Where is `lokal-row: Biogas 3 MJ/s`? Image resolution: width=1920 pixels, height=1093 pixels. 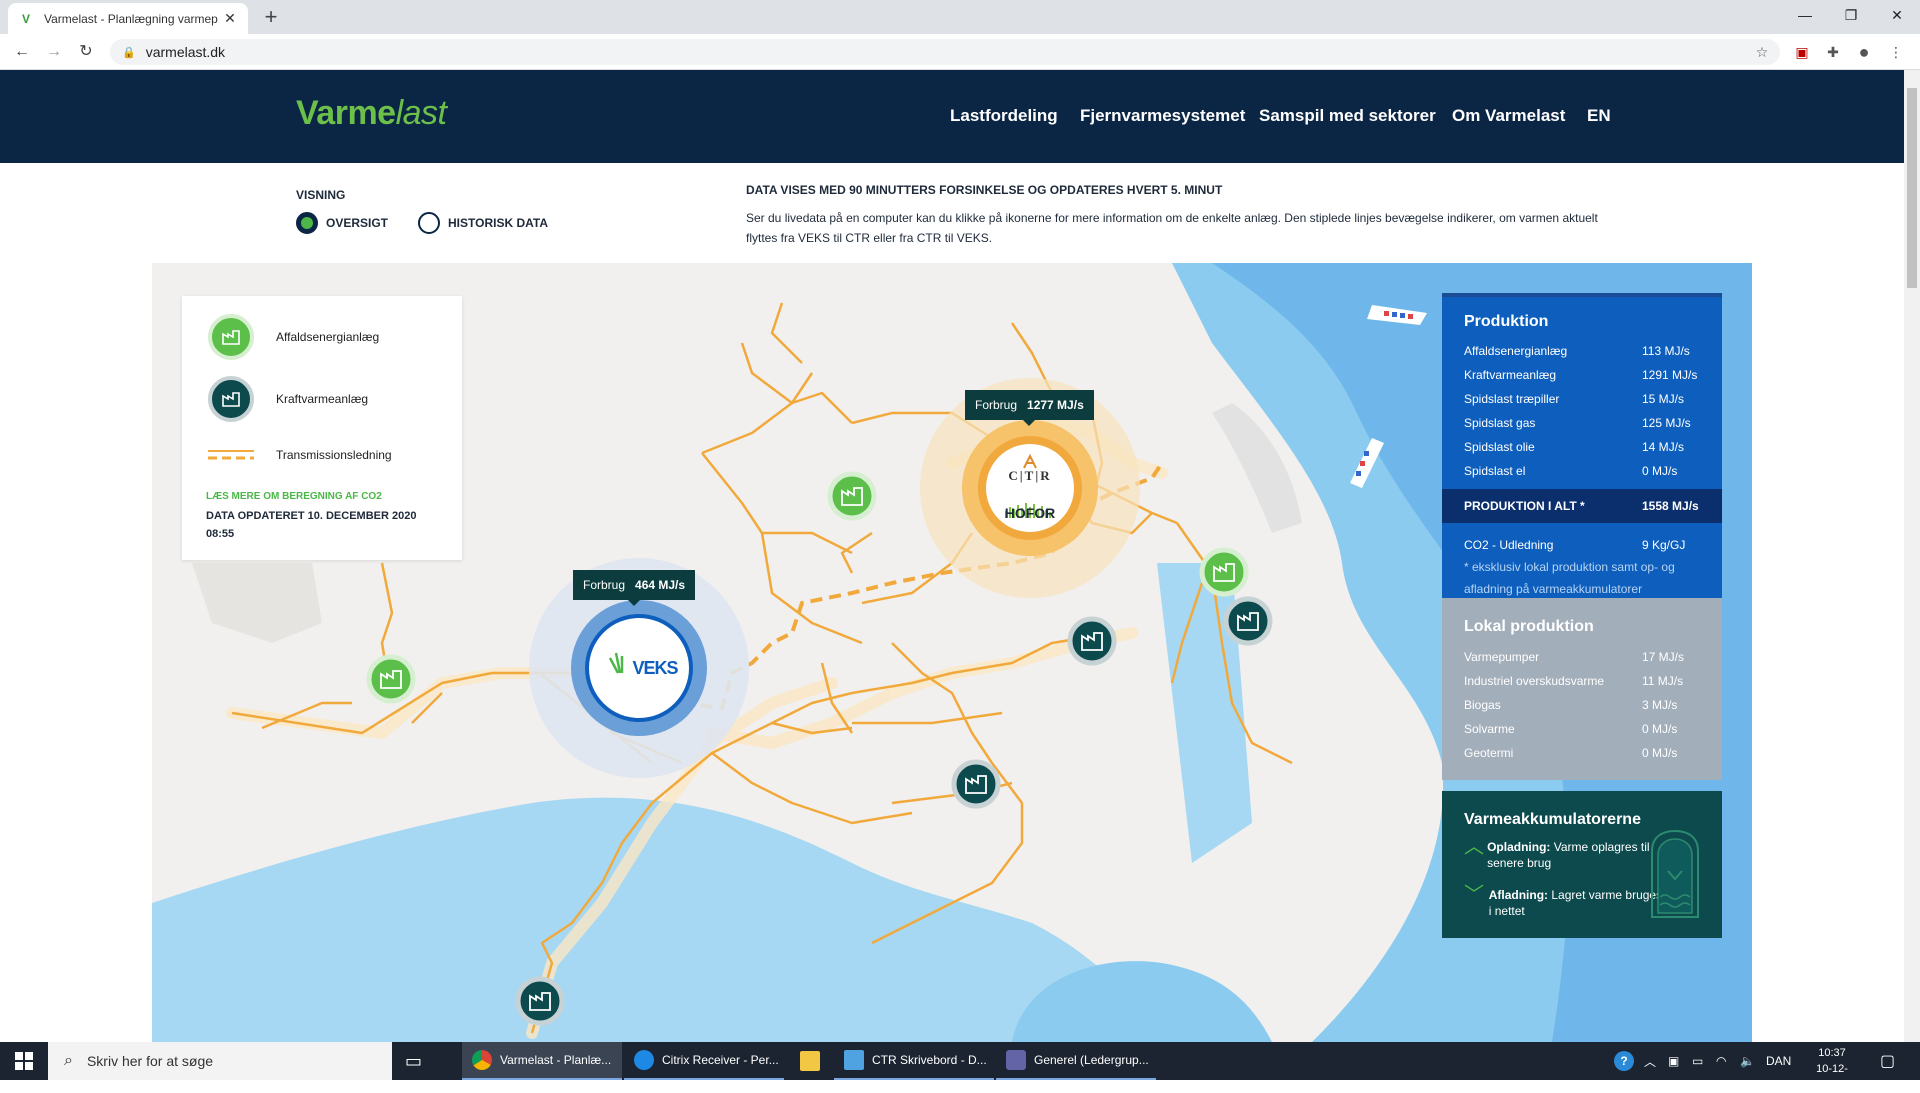 lokal-row: Biogas 3 MJ/s is located at coordinates (1571, 705).